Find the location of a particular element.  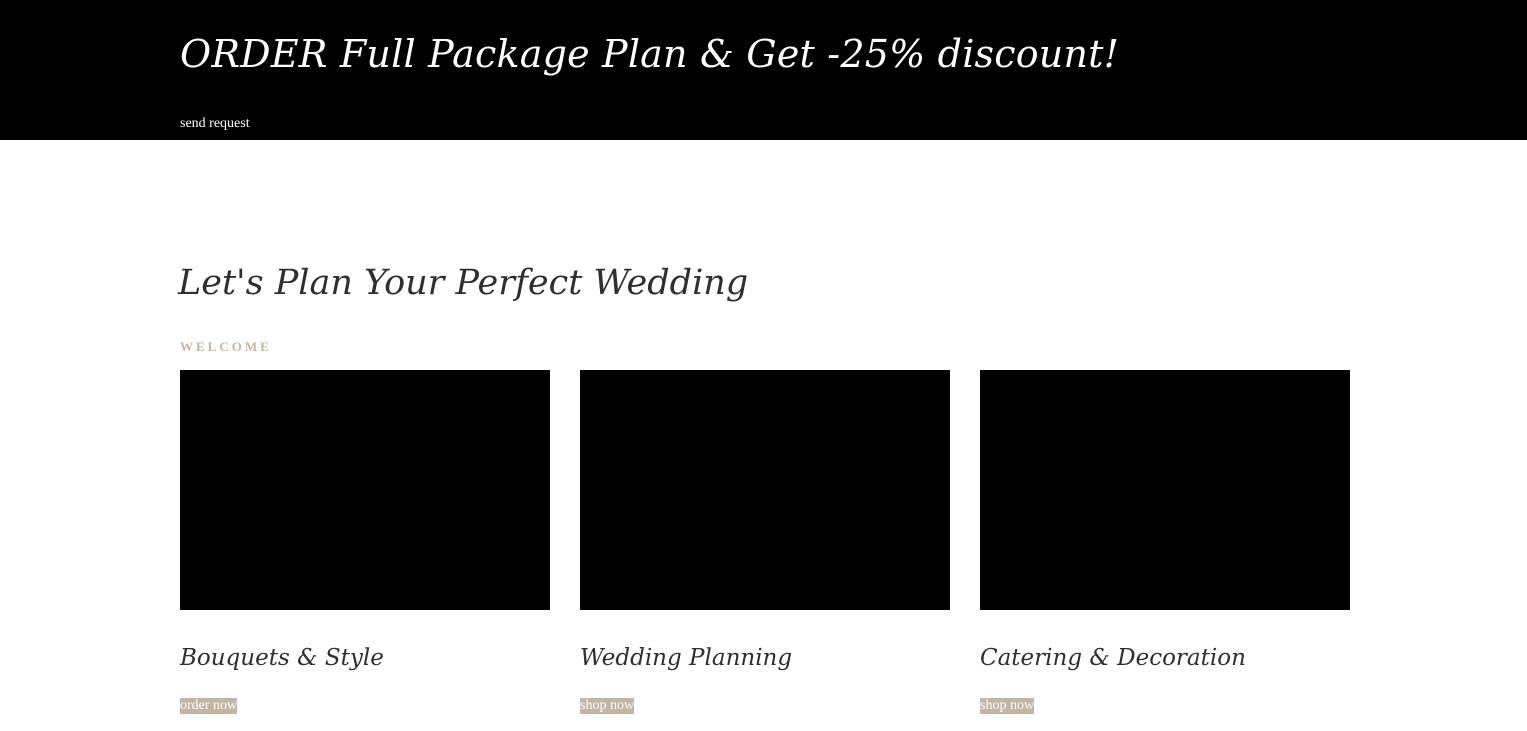

order-now-button: order now is located at coordinates (209, 706).